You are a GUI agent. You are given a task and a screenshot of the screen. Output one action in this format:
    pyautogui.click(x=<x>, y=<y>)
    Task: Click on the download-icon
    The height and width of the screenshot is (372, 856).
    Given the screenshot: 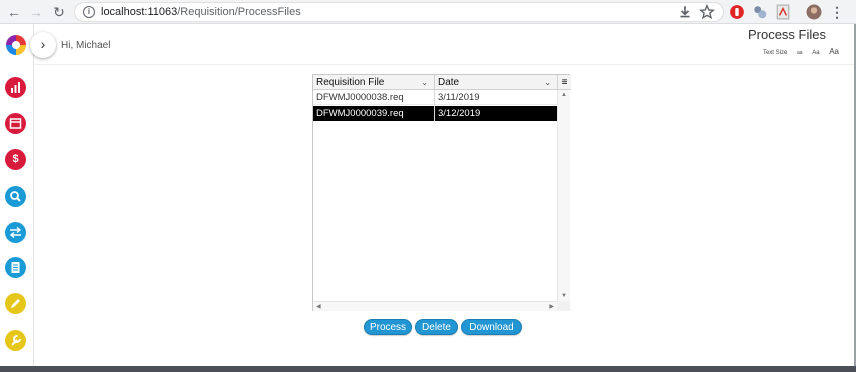 What is the action you would take?
    pyautogui.click(x=685, y=12)
    